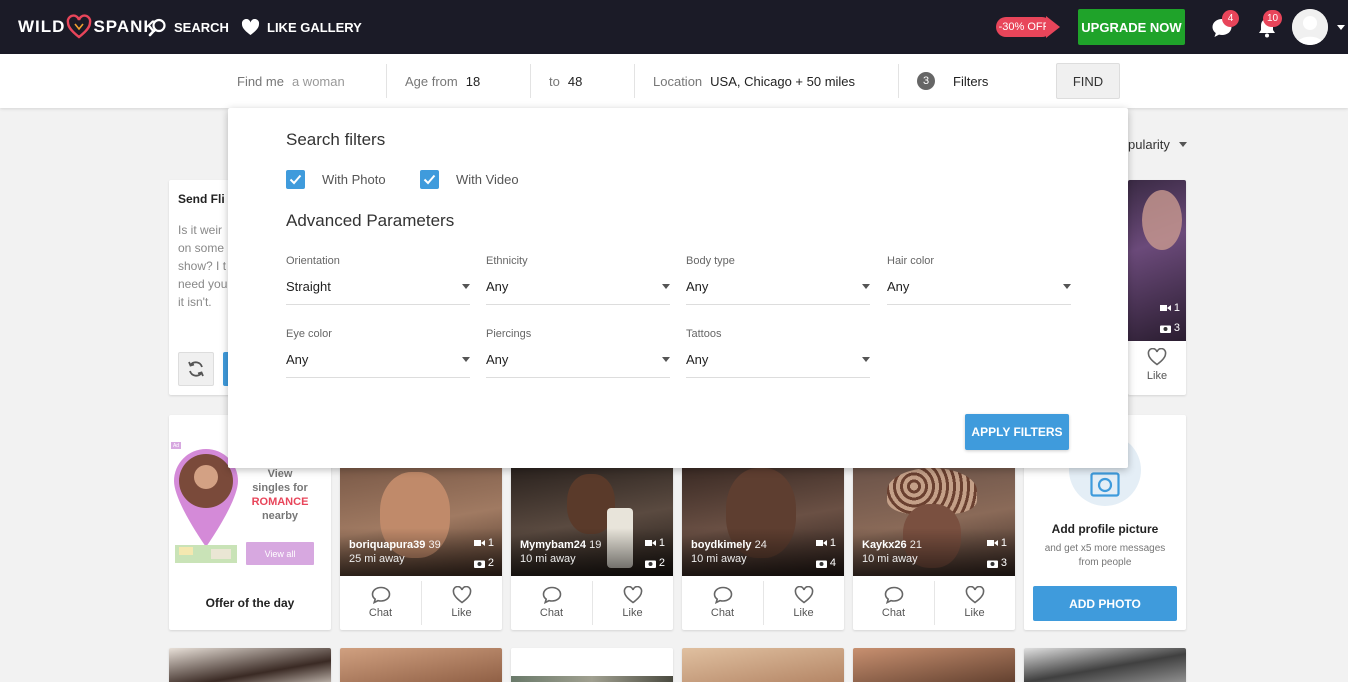 This screenshot has width=1348, height=682. Describe the element at coordinates (497, 286) in the screenshot. I see `ethnicity-value: Any` at that location.